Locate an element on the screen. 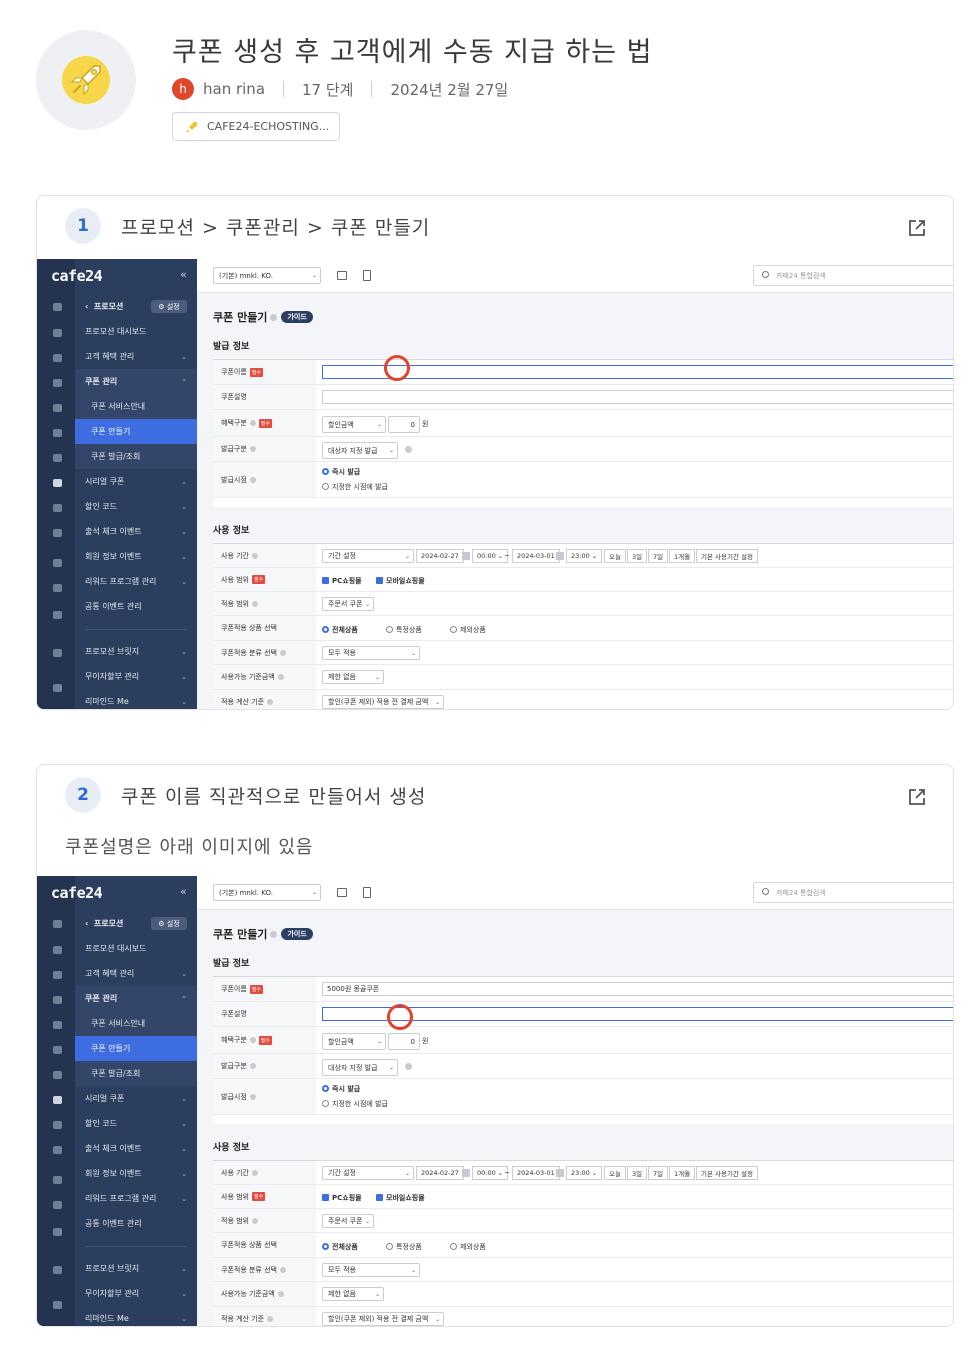 The image size is (976, 1348). cart-icon is located at coordinates (57, 950).